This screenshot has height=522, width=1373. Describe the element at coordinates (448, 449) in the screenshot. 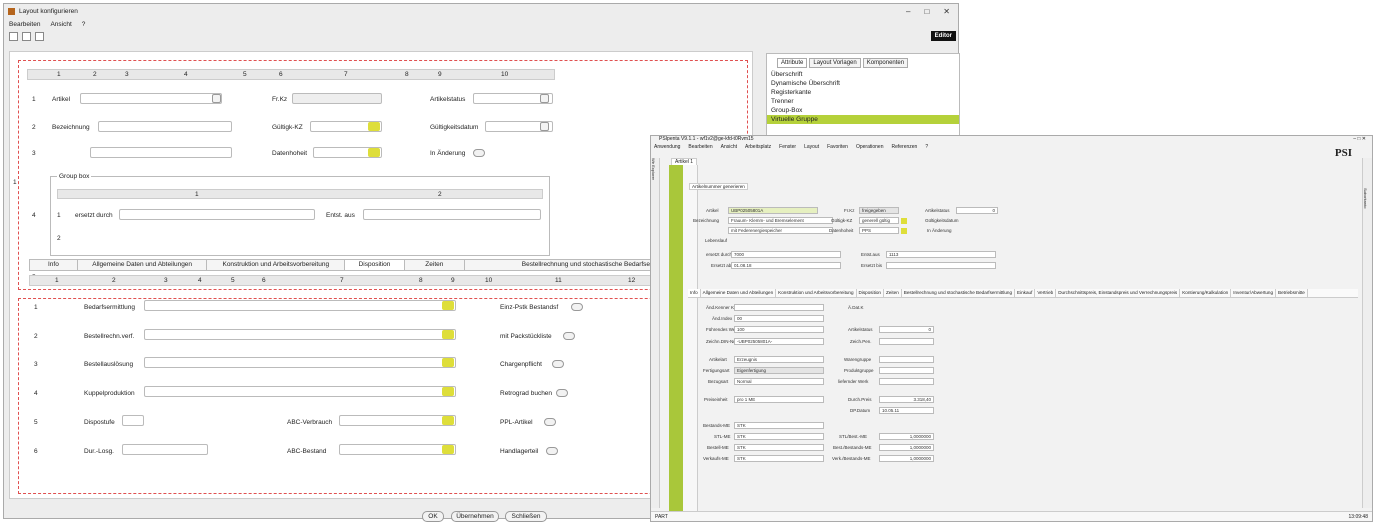

I see `abcbestand-button` at that location.